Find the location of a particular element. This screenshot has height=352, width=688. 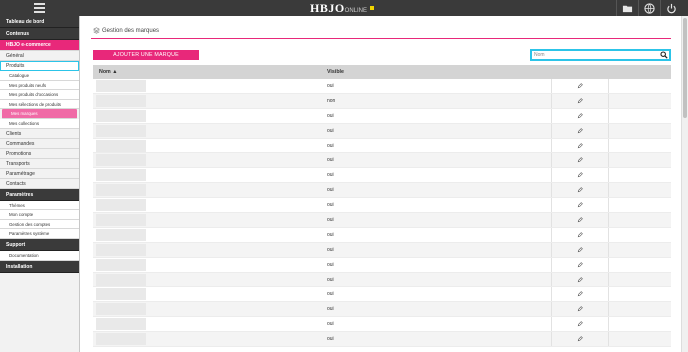

sidebar-item-parametres-systeme: Paramètres système is located at coordinates (39, 234).